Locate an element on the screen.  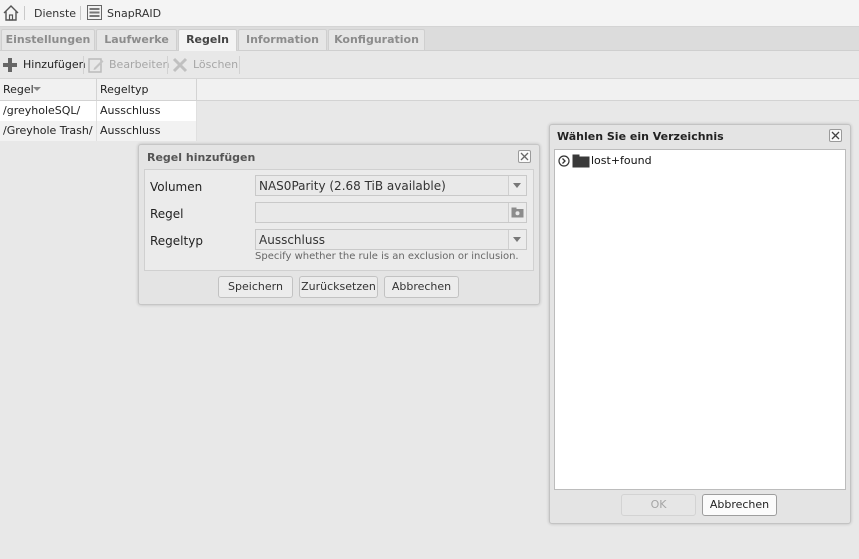
tree-node-label: lost+found is located at coordinates (621, 160).